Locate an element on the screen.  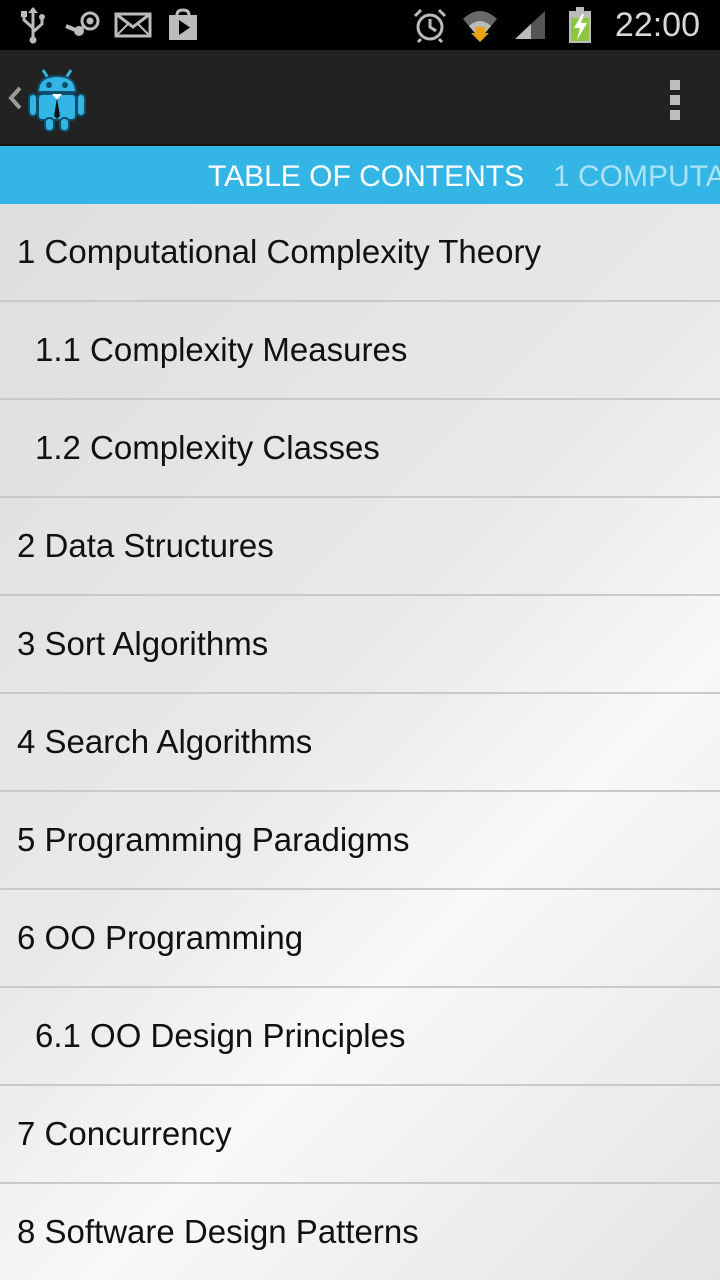
android-robot-icon is located at coordinates (57, 99).